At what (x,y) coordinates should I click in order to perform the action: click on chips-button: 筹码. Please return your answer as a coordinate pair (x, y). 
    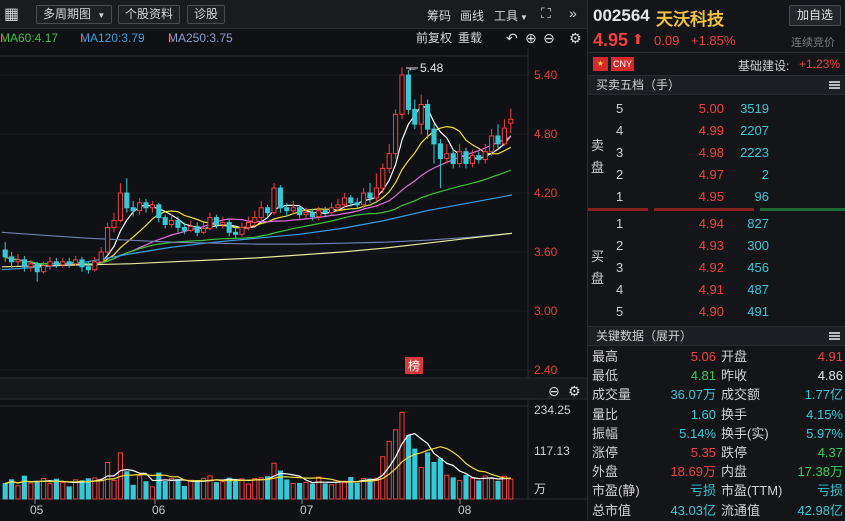
    Looking at the image, I should click on (439, 15).